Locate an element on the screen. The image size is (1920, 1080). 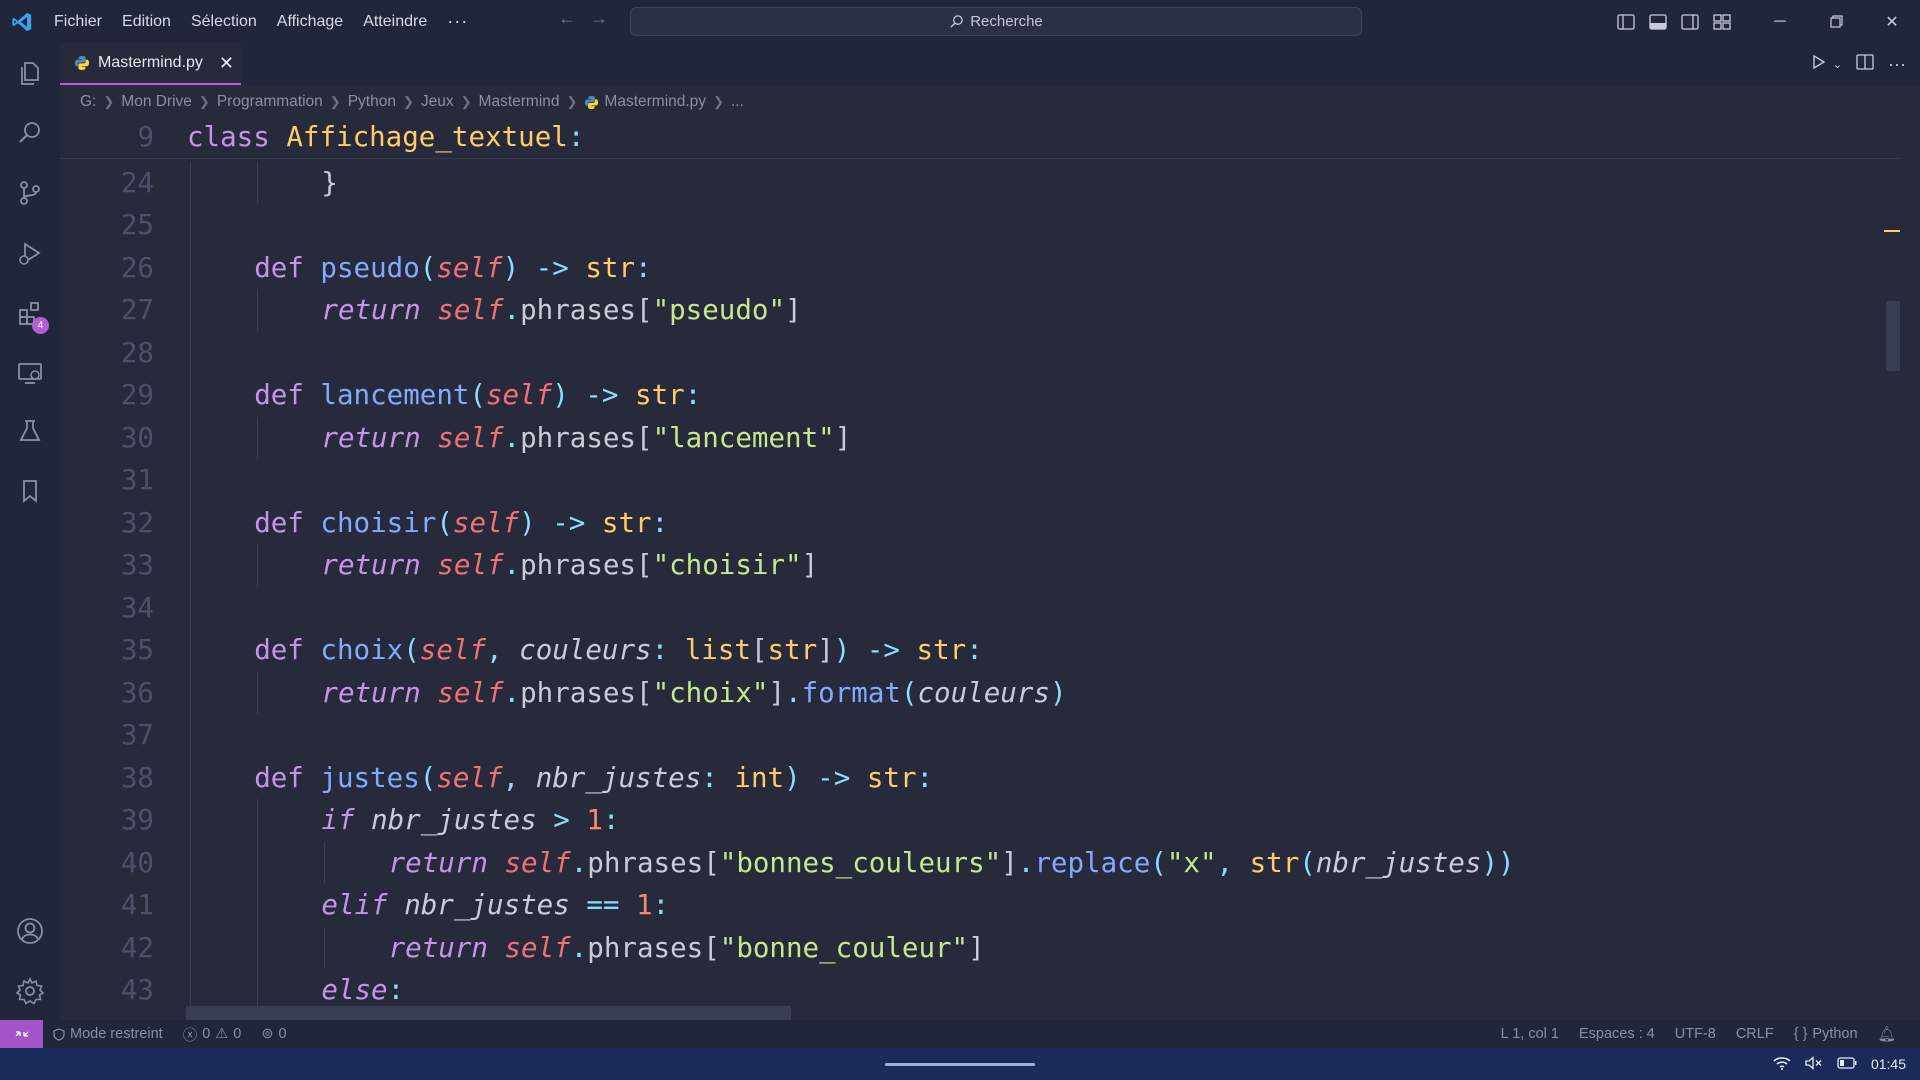
code-line: 37 is located at coordinates (980, 735).